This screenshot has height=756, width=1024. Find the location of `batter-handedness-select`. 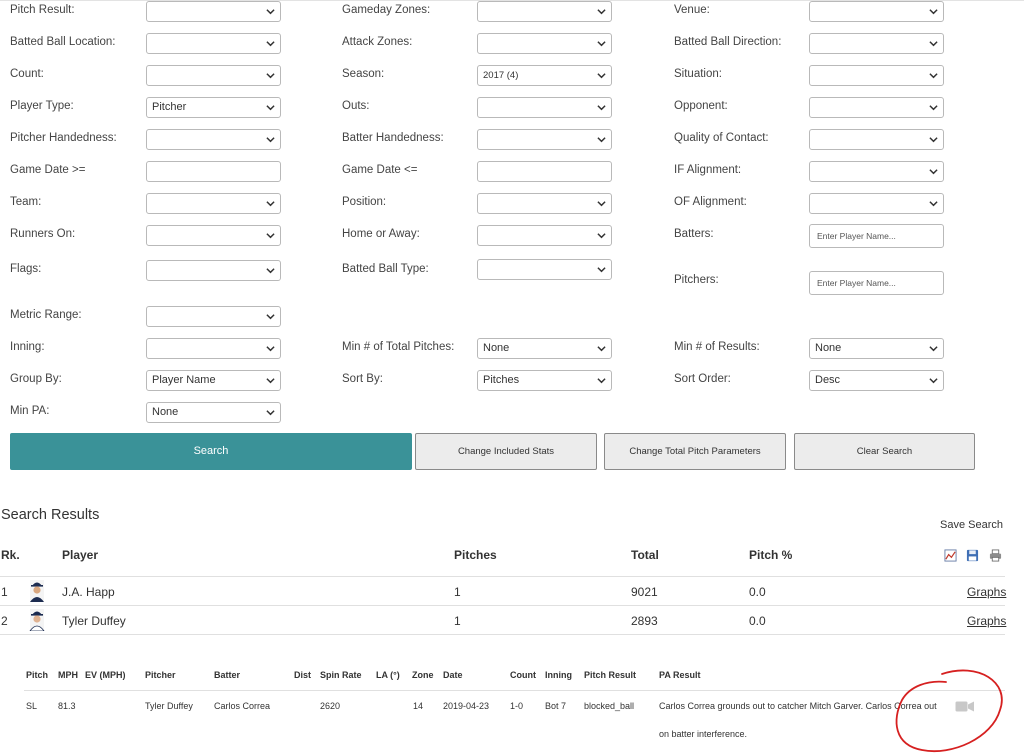

batter-handedness-select is located at coordinates (544, 139).